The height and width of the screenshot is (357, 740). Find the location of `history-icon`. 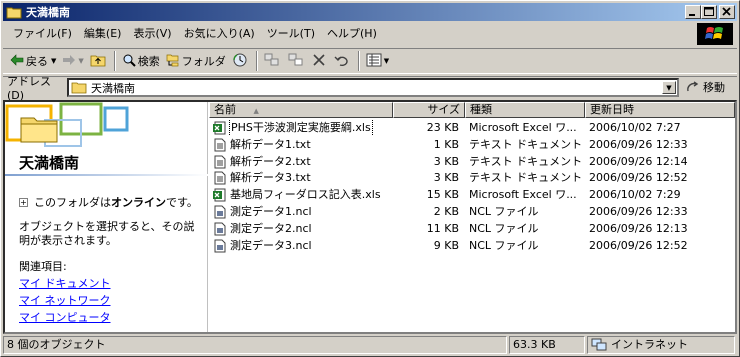

history-icon is located at coordinates (240, 61).